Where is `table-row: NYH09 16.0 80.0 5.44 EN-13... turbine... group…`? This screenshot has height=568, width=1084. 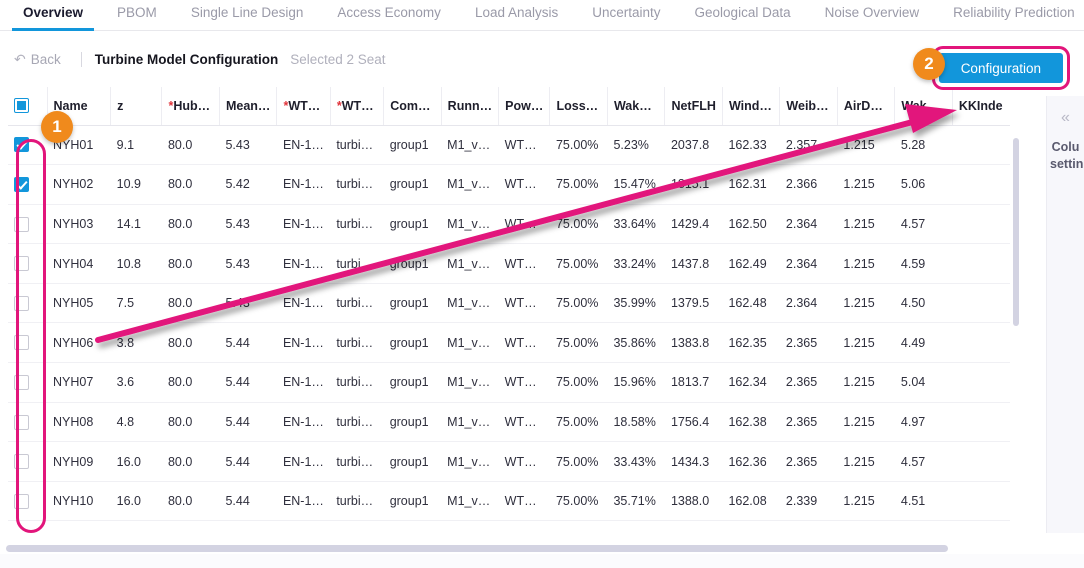 table-row: NYH09 16.0 80.0 5.44 EN-13... turbine... group… is located at coordinates (509, 461).